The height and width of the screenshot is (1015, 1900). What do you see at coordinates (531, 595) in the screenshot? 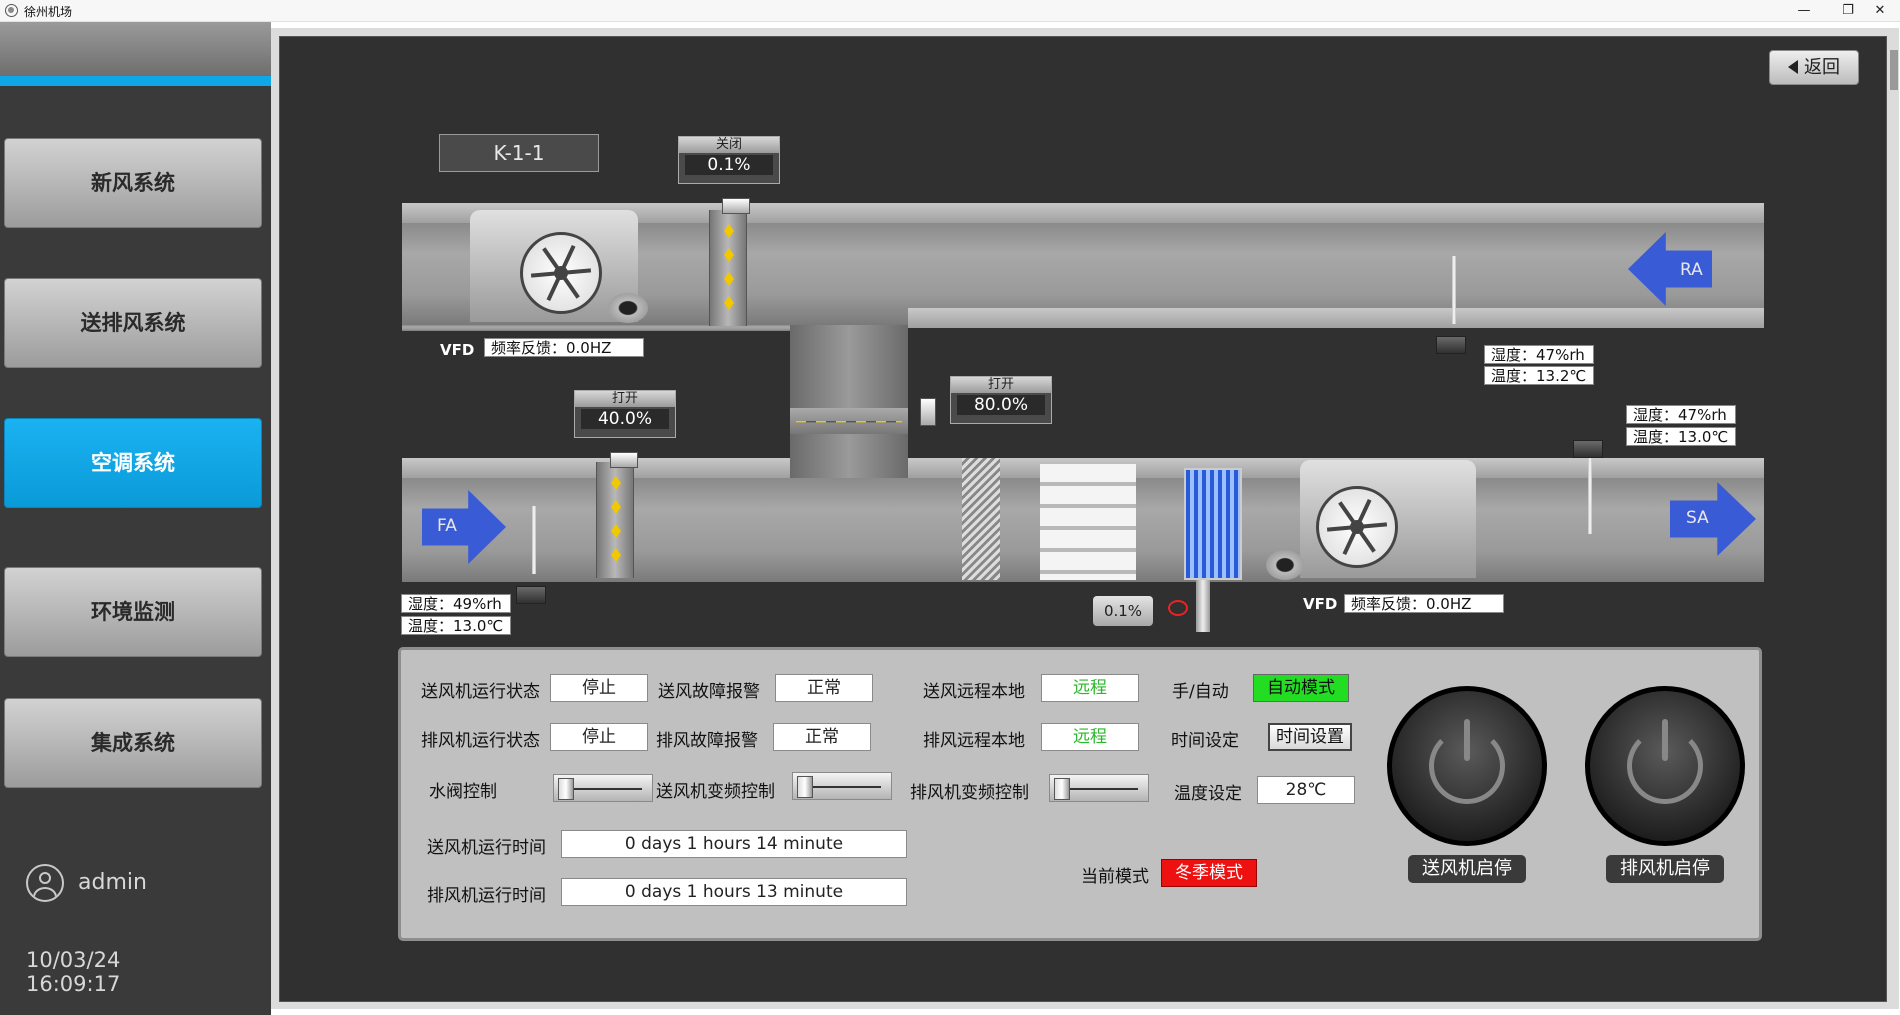
I see `fa-sensor-icon` at bounding box center [531, 595].